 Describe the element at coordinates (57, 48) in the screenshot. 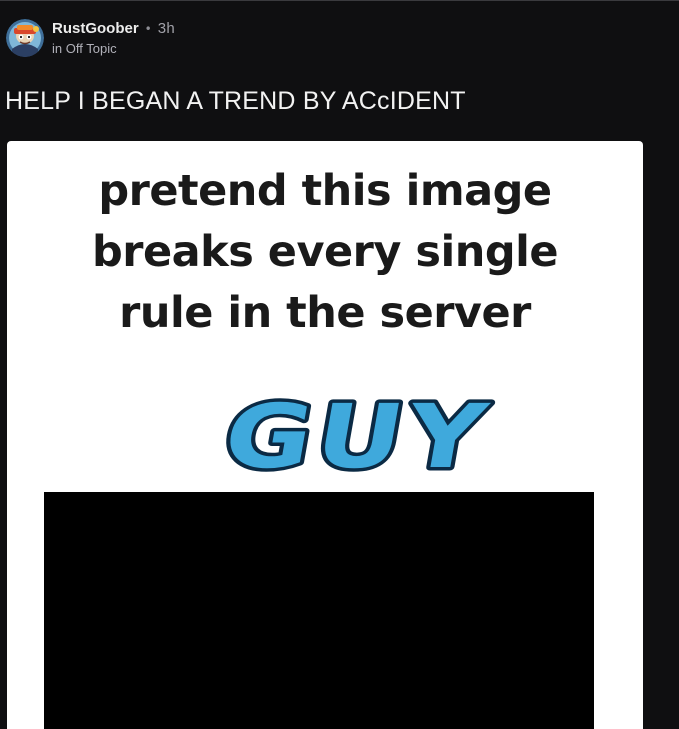

I see `community-prefix: in` at that location.